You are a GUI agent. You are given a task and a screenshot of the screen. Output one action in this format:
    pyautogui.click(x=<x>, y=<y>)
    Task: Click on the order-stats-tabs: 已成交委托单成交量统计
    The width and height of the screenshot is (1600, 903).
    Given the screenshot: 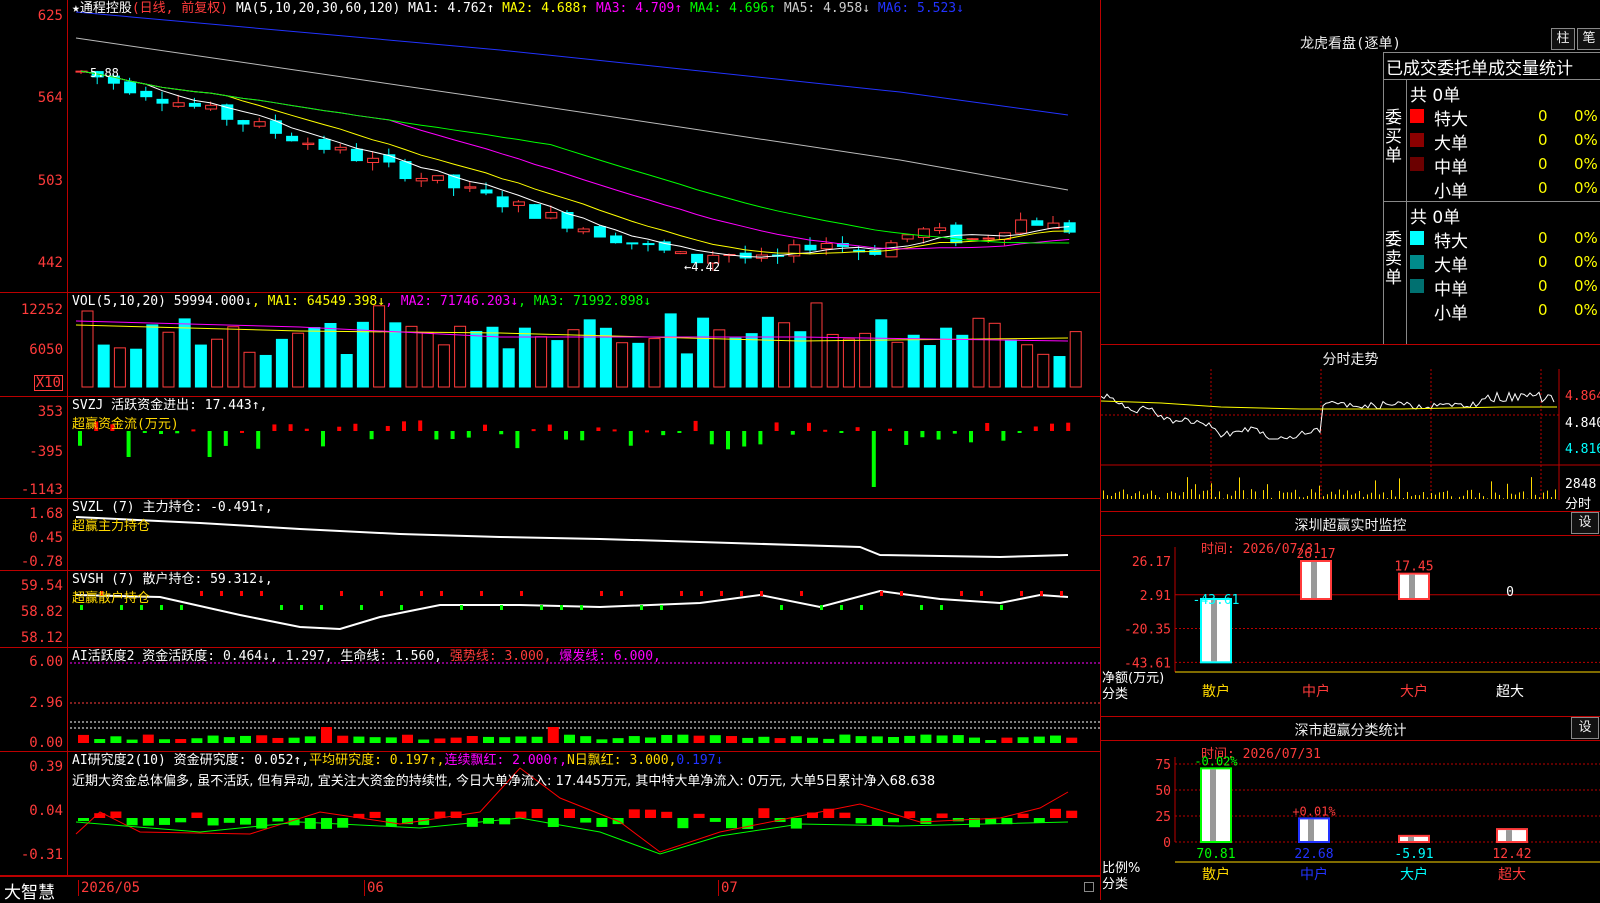 What is the action you would take?
    pyautogui.click(x=1479, y=66)
    